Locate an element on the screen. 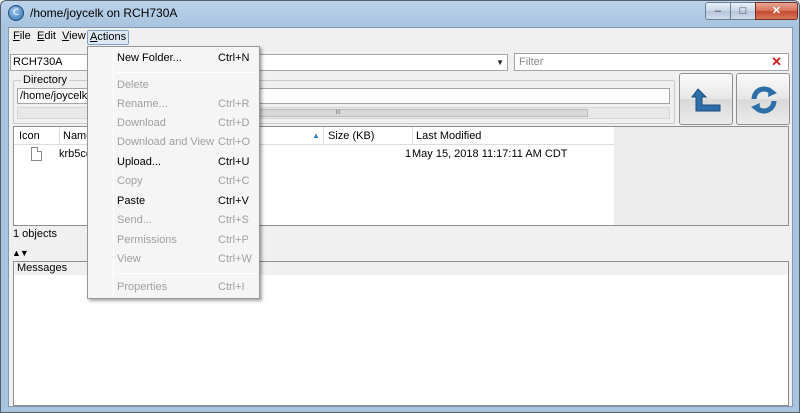 The width and height of the screenshot is (800, 413). directory-label: Directory is located at coordinates (45, 80).